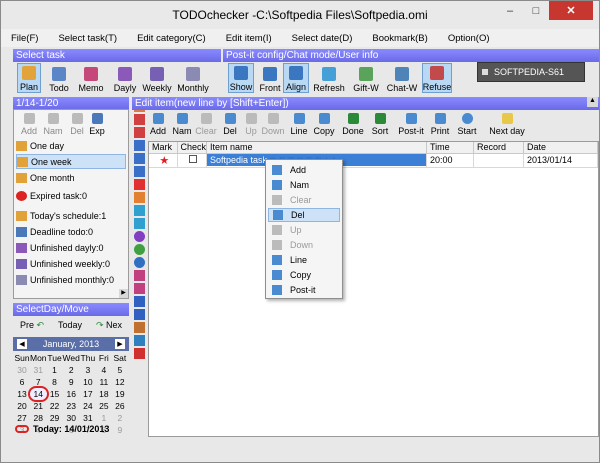 This screenshot has height=463, width=600. What do you see at coordinates (29, 78) in the screenshot?
I see `plan-button: Plan` at bounding box center [29, 78].